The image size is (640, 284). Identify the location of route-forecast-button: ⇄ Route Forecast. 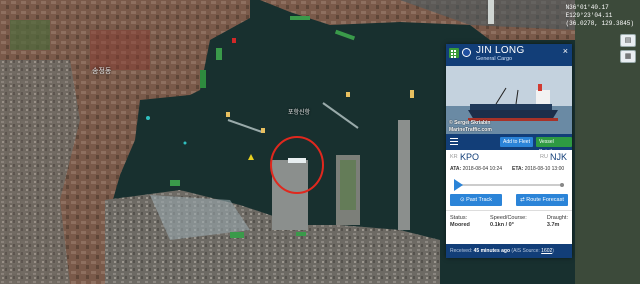
(542, 200).